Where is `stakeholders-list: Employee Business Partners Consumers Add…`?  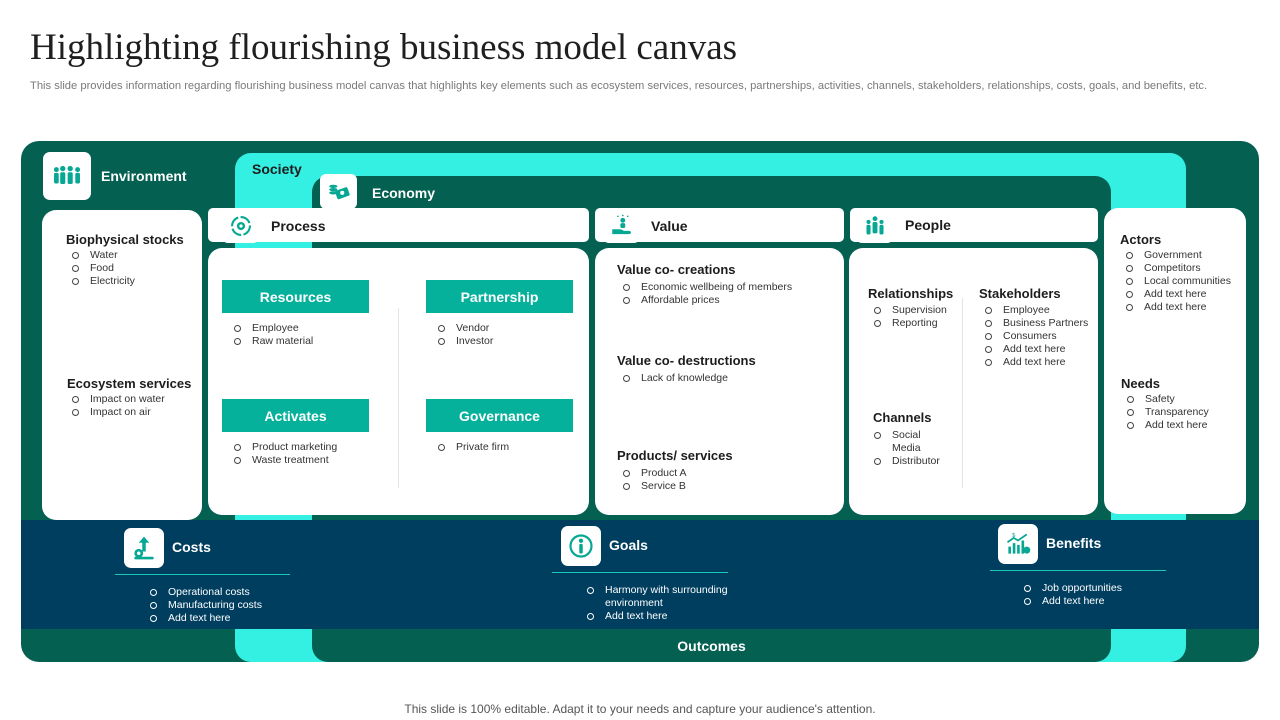
stakeholders-list: Employee Business Partners Consumers Add… is located at coordinates (1033, 336).